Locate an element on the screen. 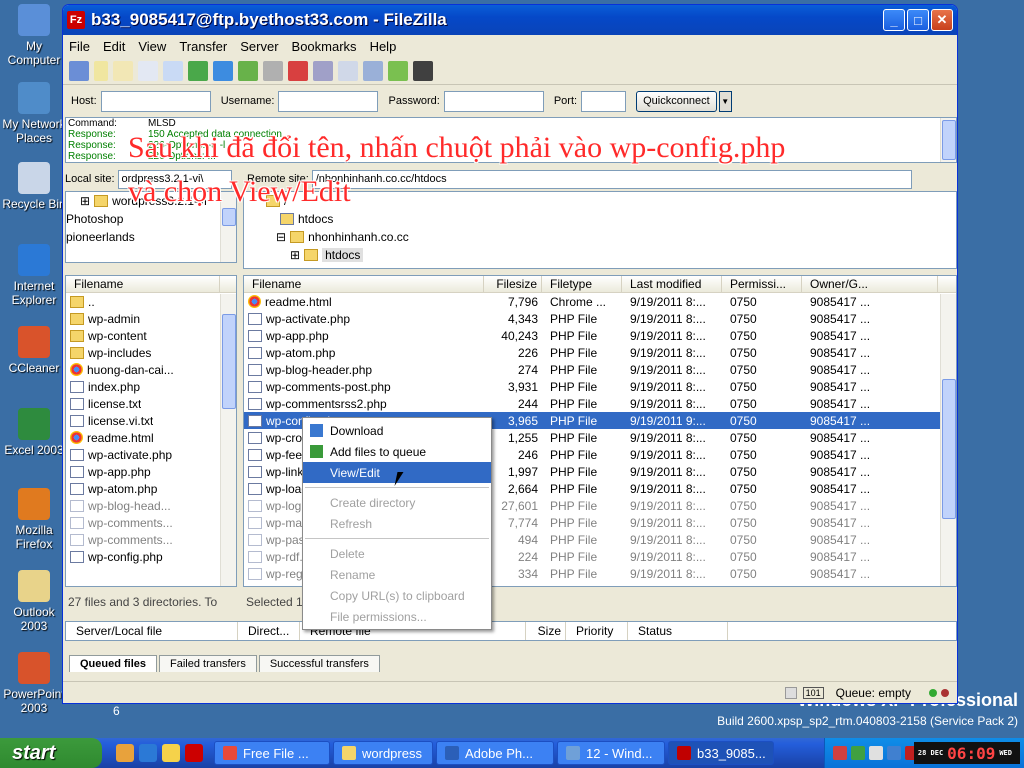  reconnect-icon is located at coordinates (323, 70).